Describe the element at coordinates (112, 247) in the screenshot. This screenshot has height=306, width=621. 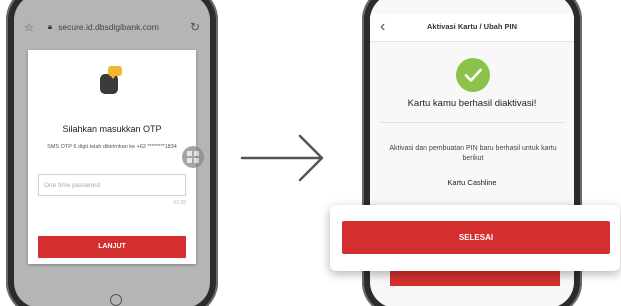
I see `lanjut-button: LANJUT` at that location.